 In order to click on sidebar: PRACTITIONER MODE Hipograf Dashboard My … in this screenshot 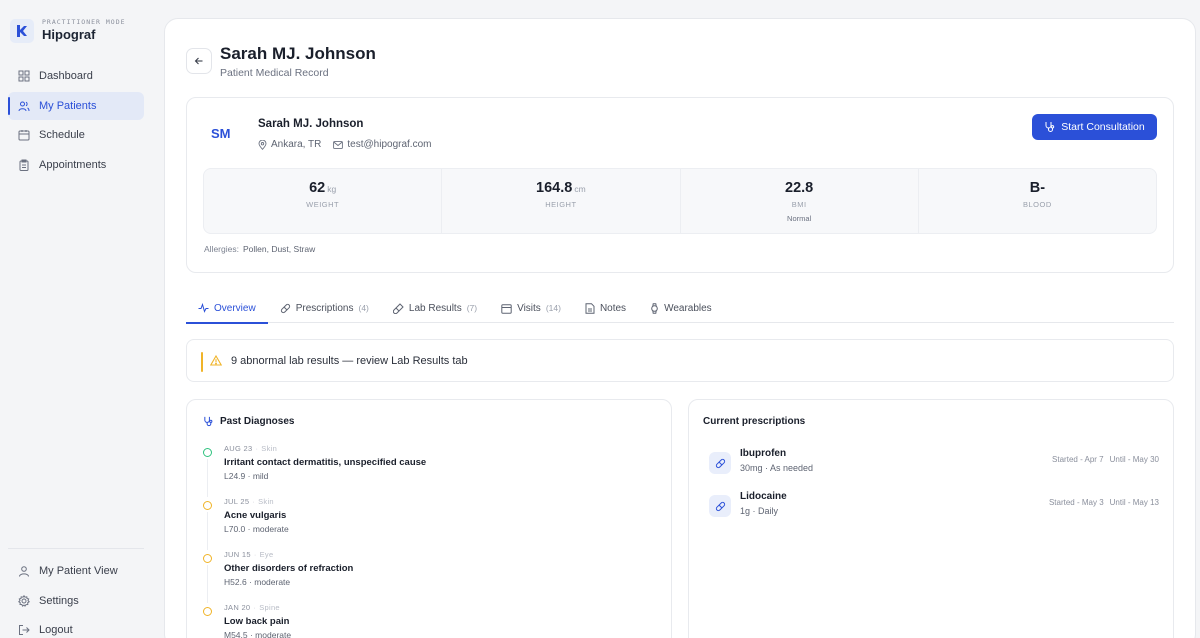, I will do `click(76, 319)`.